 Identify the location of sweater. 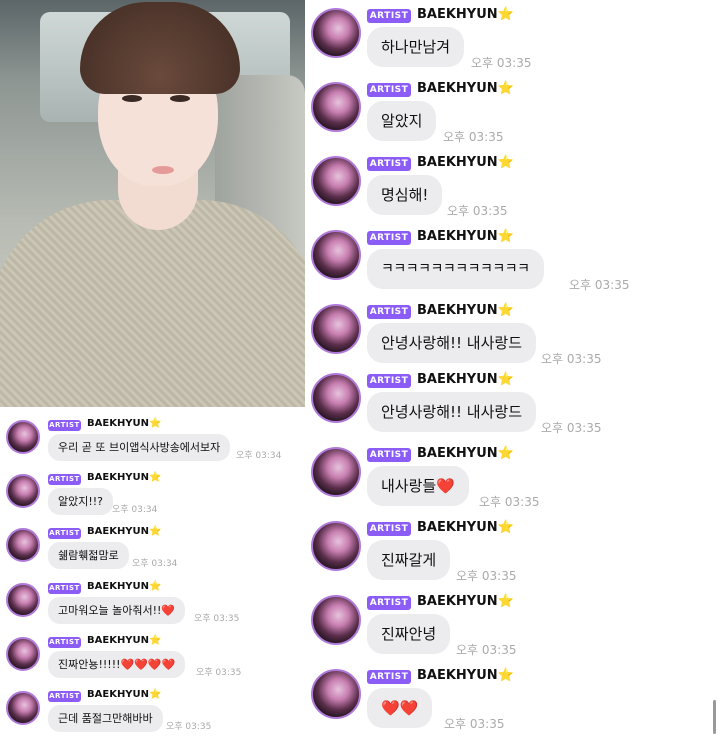
(152, 303).